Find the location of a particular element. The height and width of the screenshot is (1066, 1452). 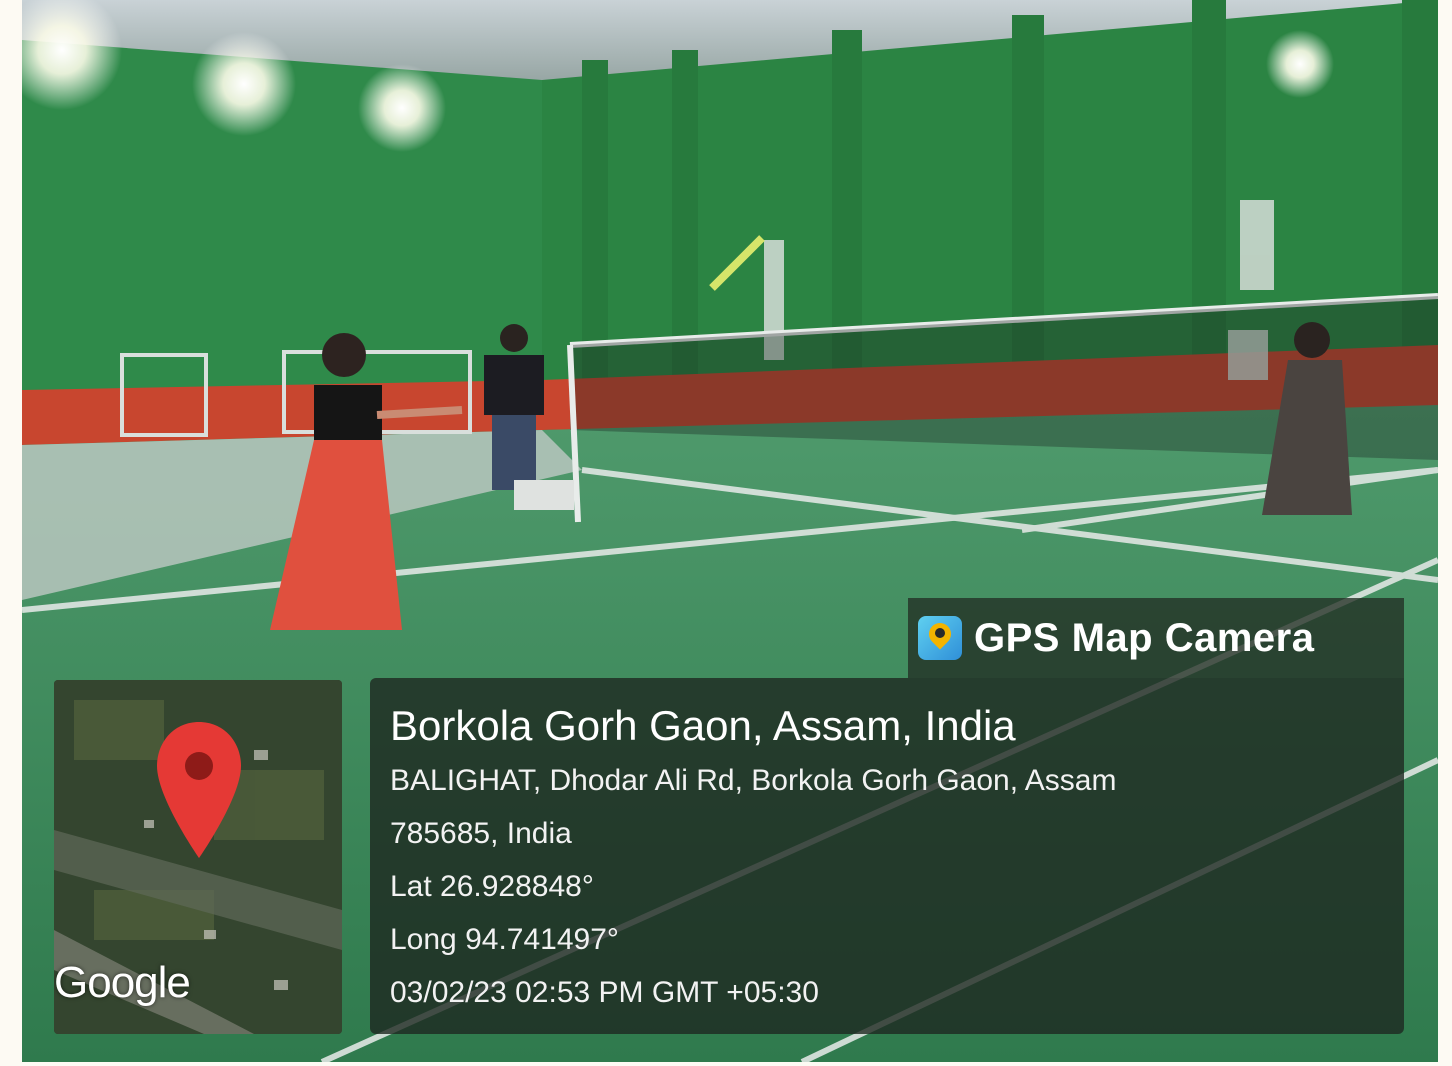

longitude-text: Long 94.741497° is located at coordinates (504, 939).